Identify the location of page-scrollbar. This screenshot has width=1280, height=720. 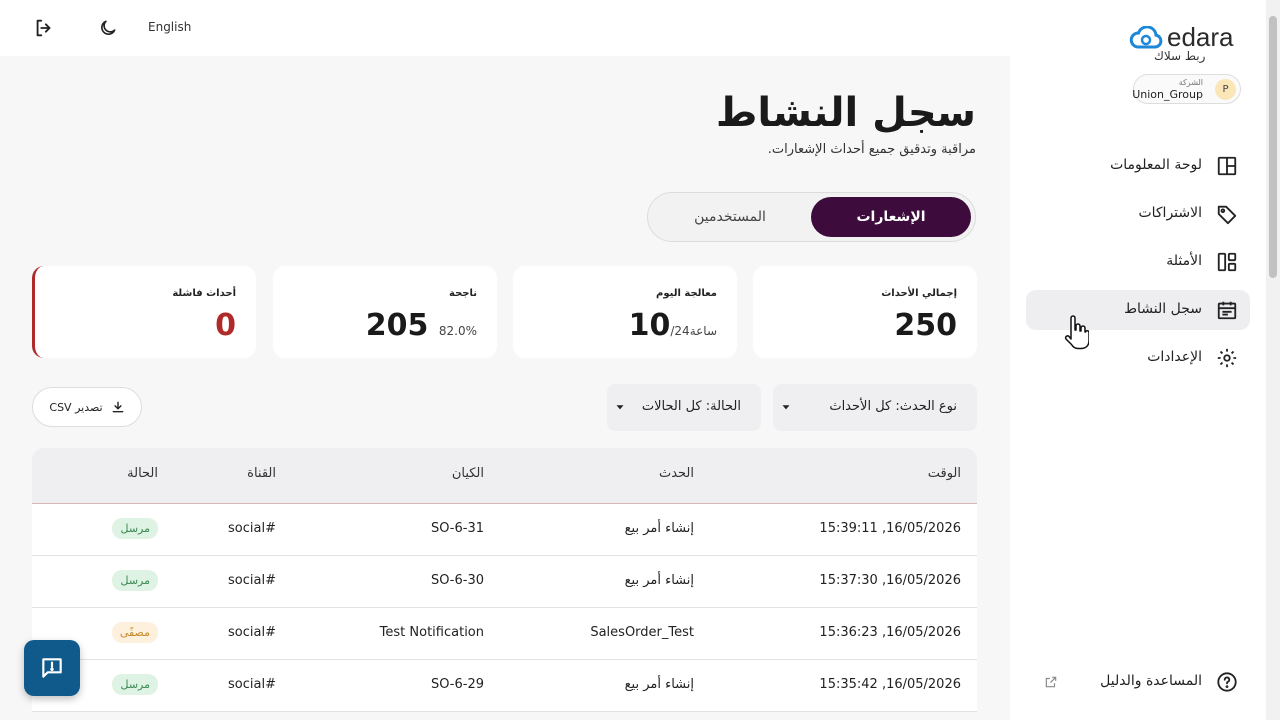
(1273, 360).